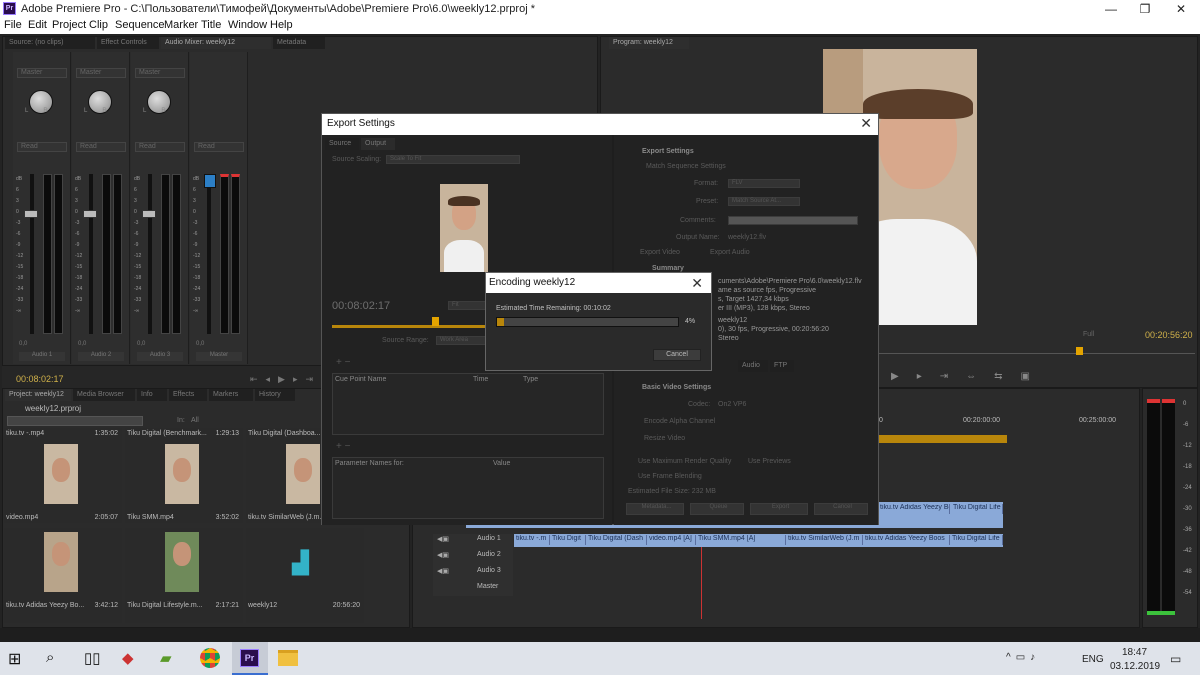 The height and width of the screenshot is (675, 1200). Describe the element at coordinates (210, 181) in the screenshot. I see `master-fader-handle` at that location.